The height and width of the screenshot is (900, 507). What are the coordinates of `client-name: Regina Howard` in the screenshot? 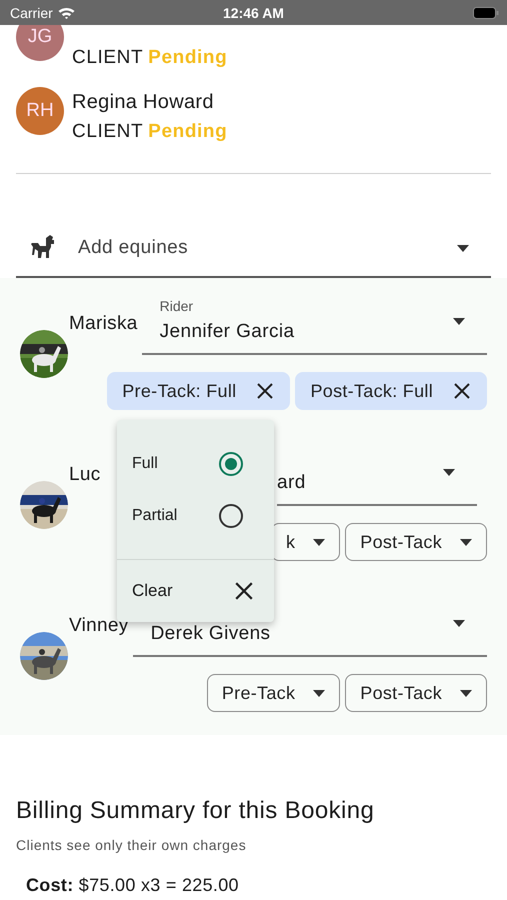 It's located at (143, 102).